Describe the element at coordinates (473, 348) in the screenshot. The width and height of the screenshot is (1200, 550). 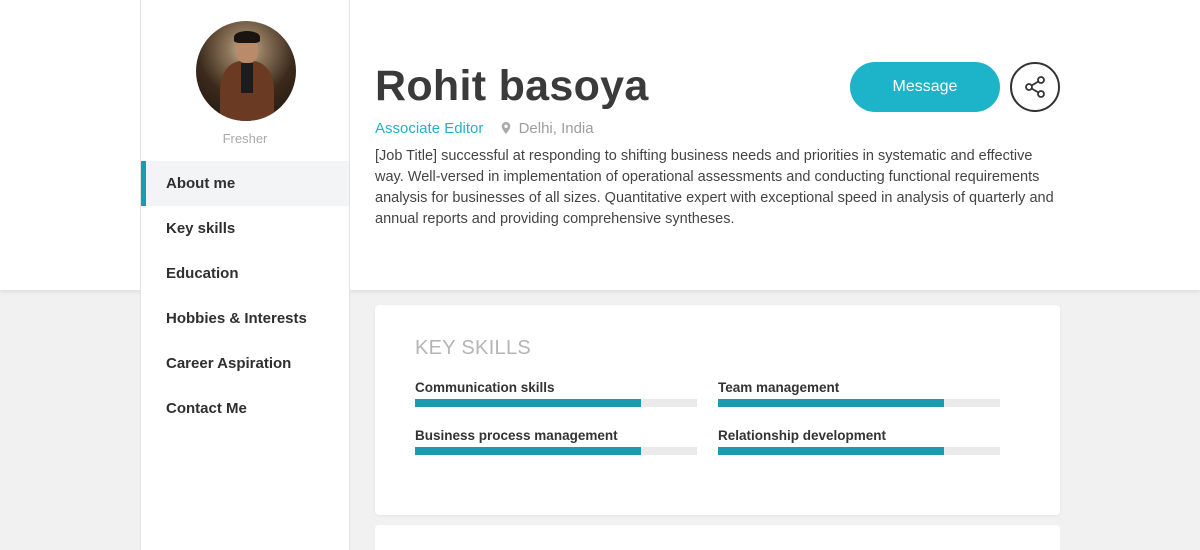
I see `key-skills-title: KEY SKILLS` at that location.